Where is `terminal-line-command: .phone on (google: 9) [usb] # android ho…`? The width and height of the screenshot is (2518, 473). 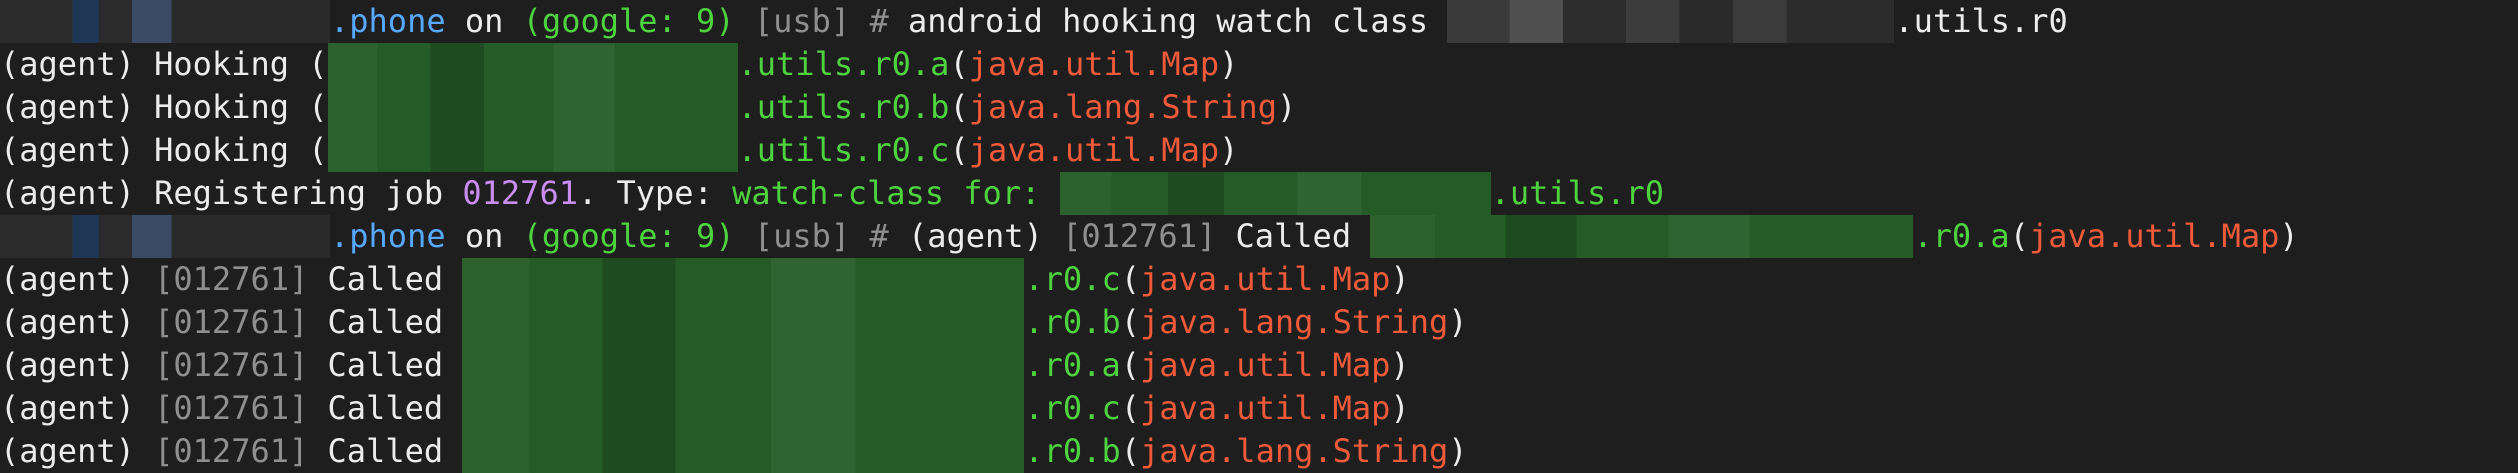 terminal-line-command: .phone on (google: 9) [usb] # android ho… is located at coordinates (1034, 21).